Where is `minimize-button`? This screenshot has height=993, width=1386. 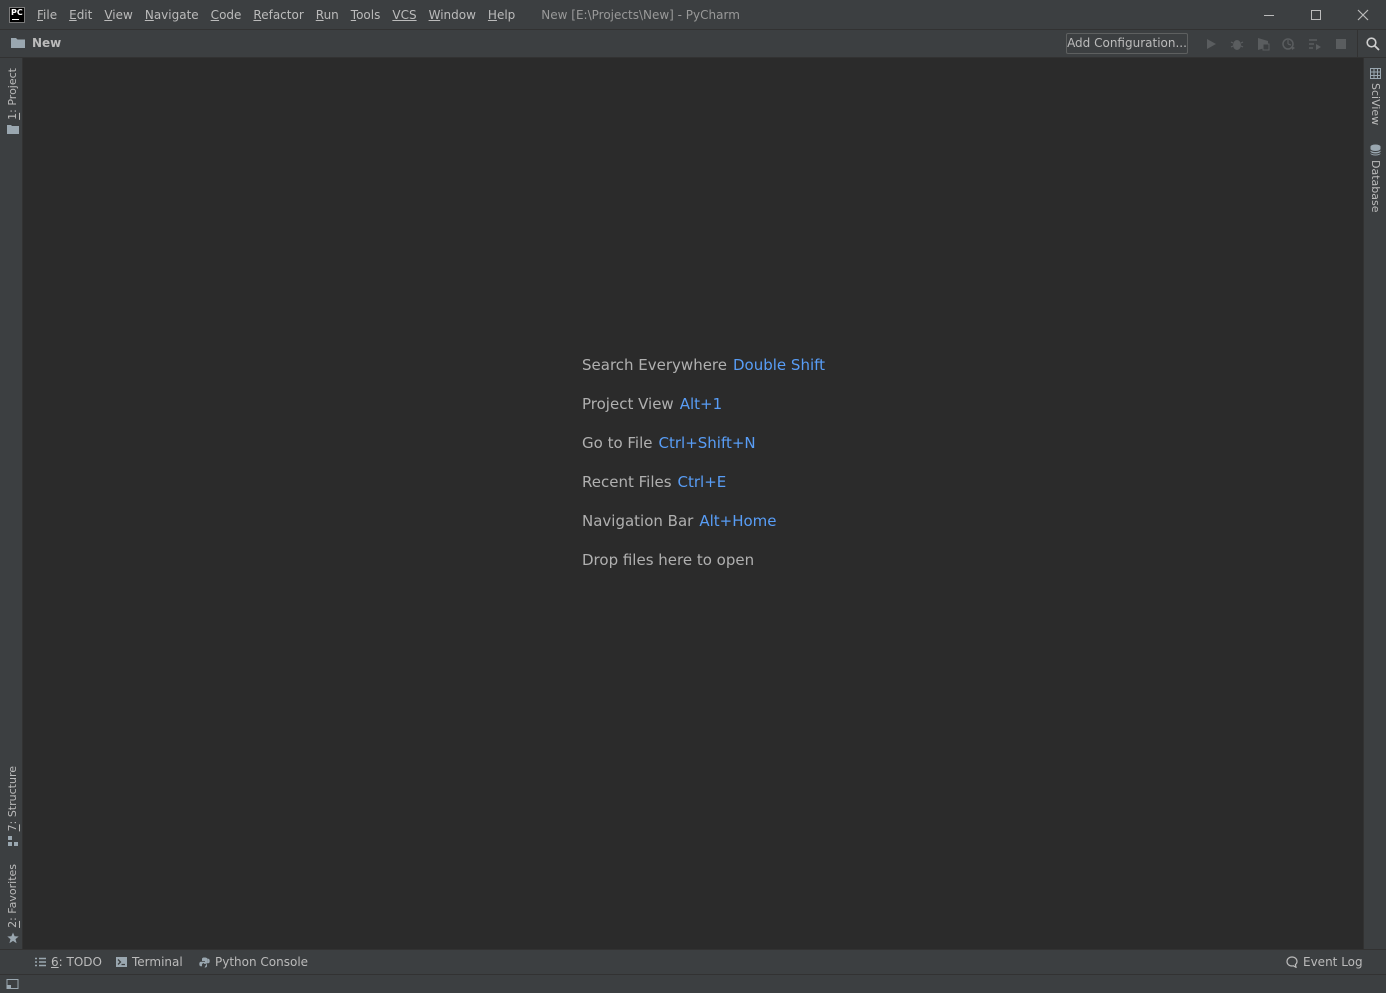
minimize-button is located at coordinates (1268, 14).